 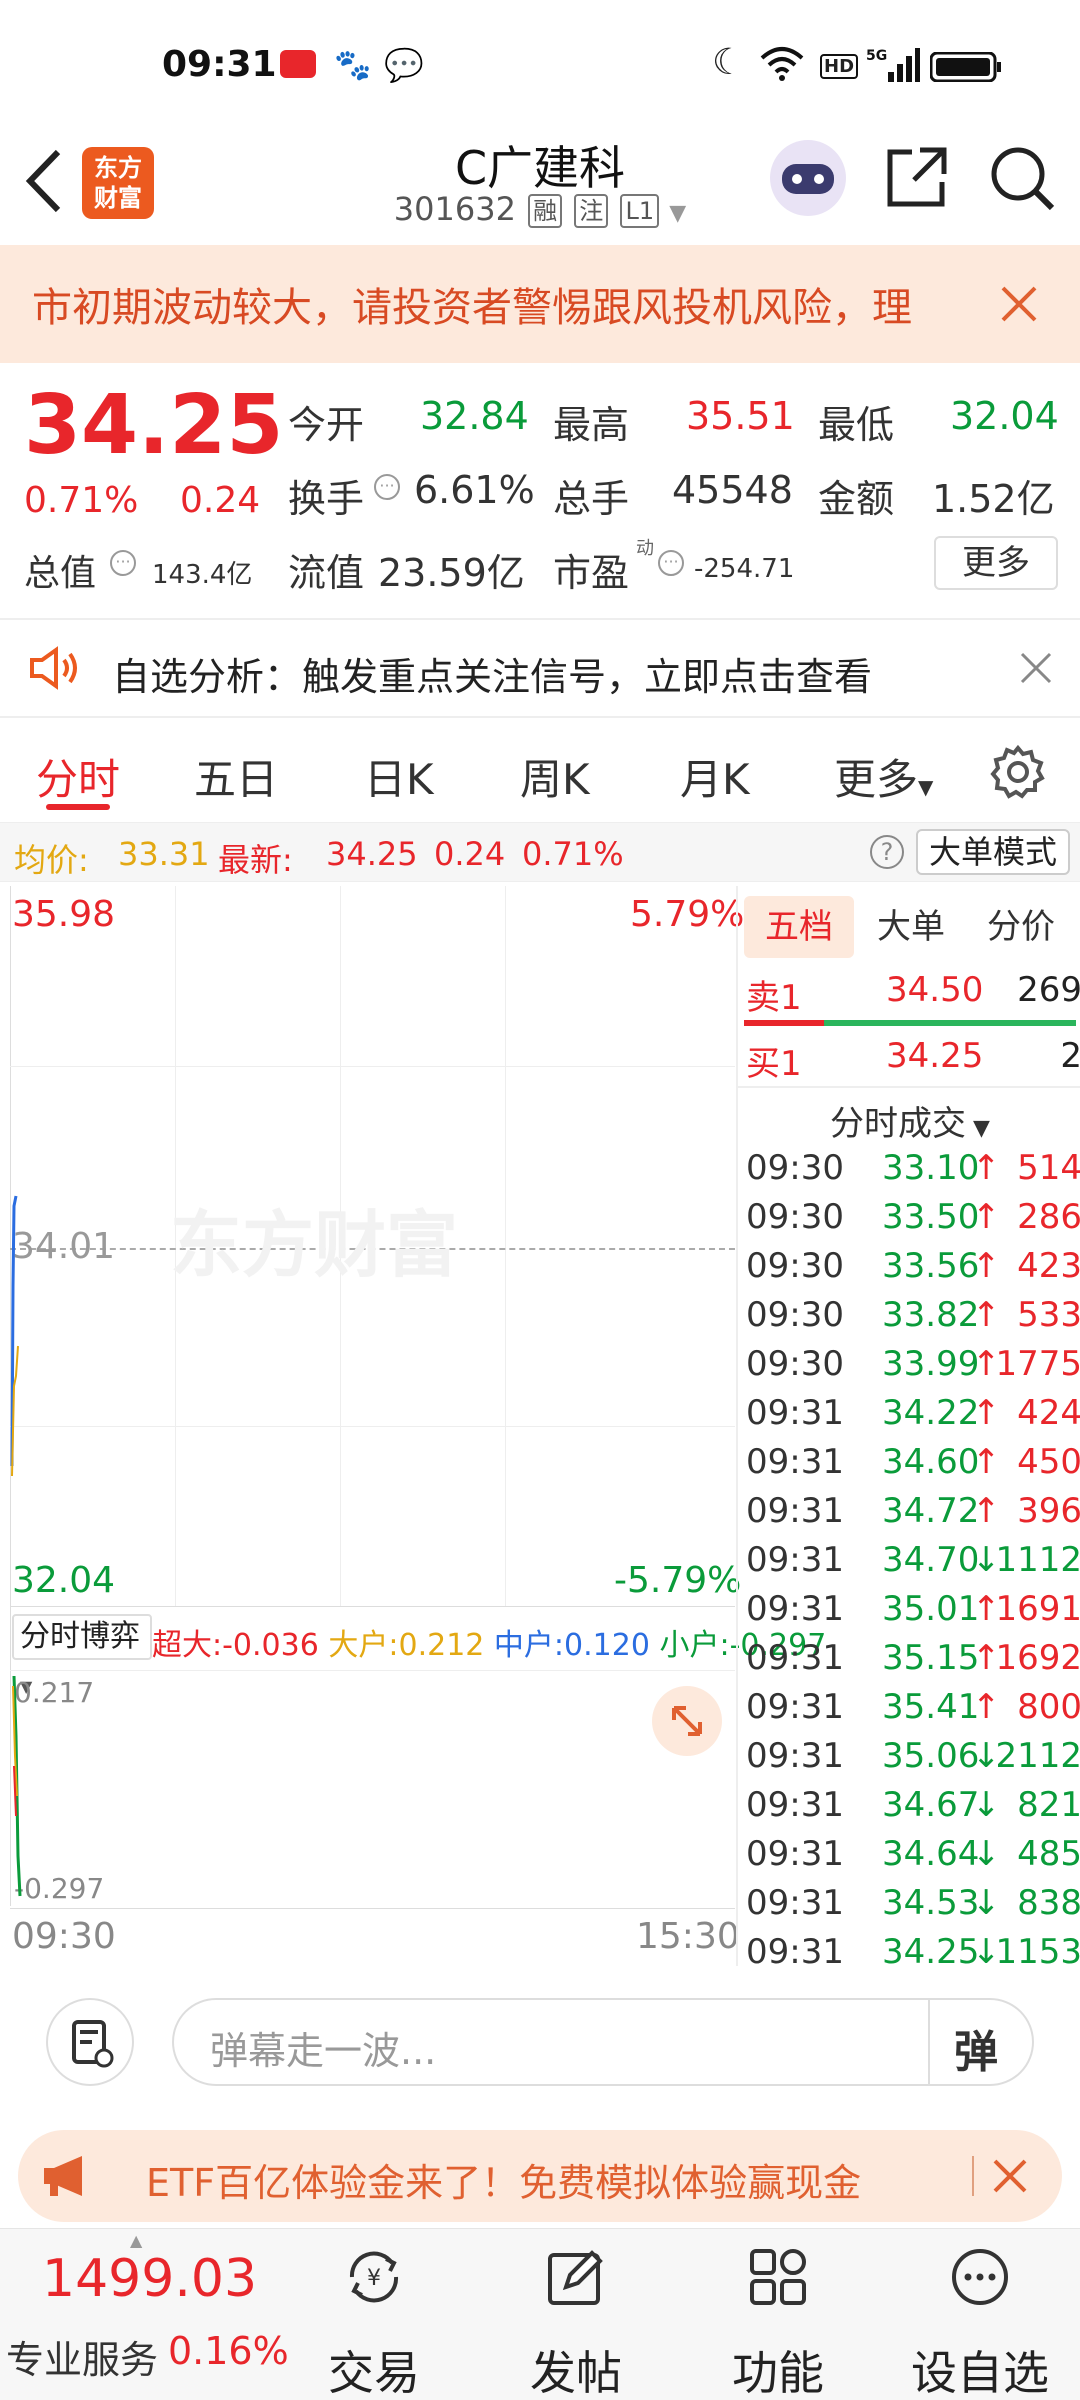 What do you see at coordinates (931, 1364) in the screenshot?
I see `tick-price: 33.99` at bounding box center [931, 1364].